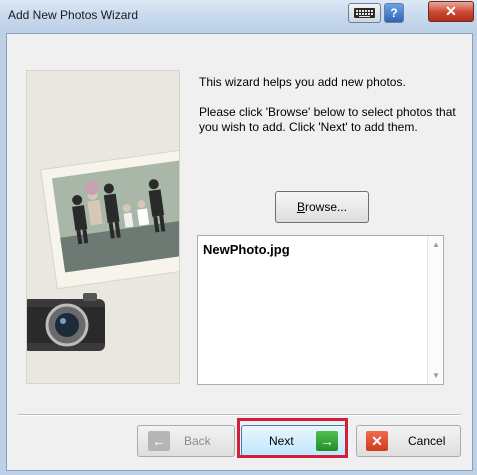  What do you see at coordinates (302, 82) in the screenshot?
I see `intro-text: This wizard helps you add new photos.` at bounding box center [302, 82].